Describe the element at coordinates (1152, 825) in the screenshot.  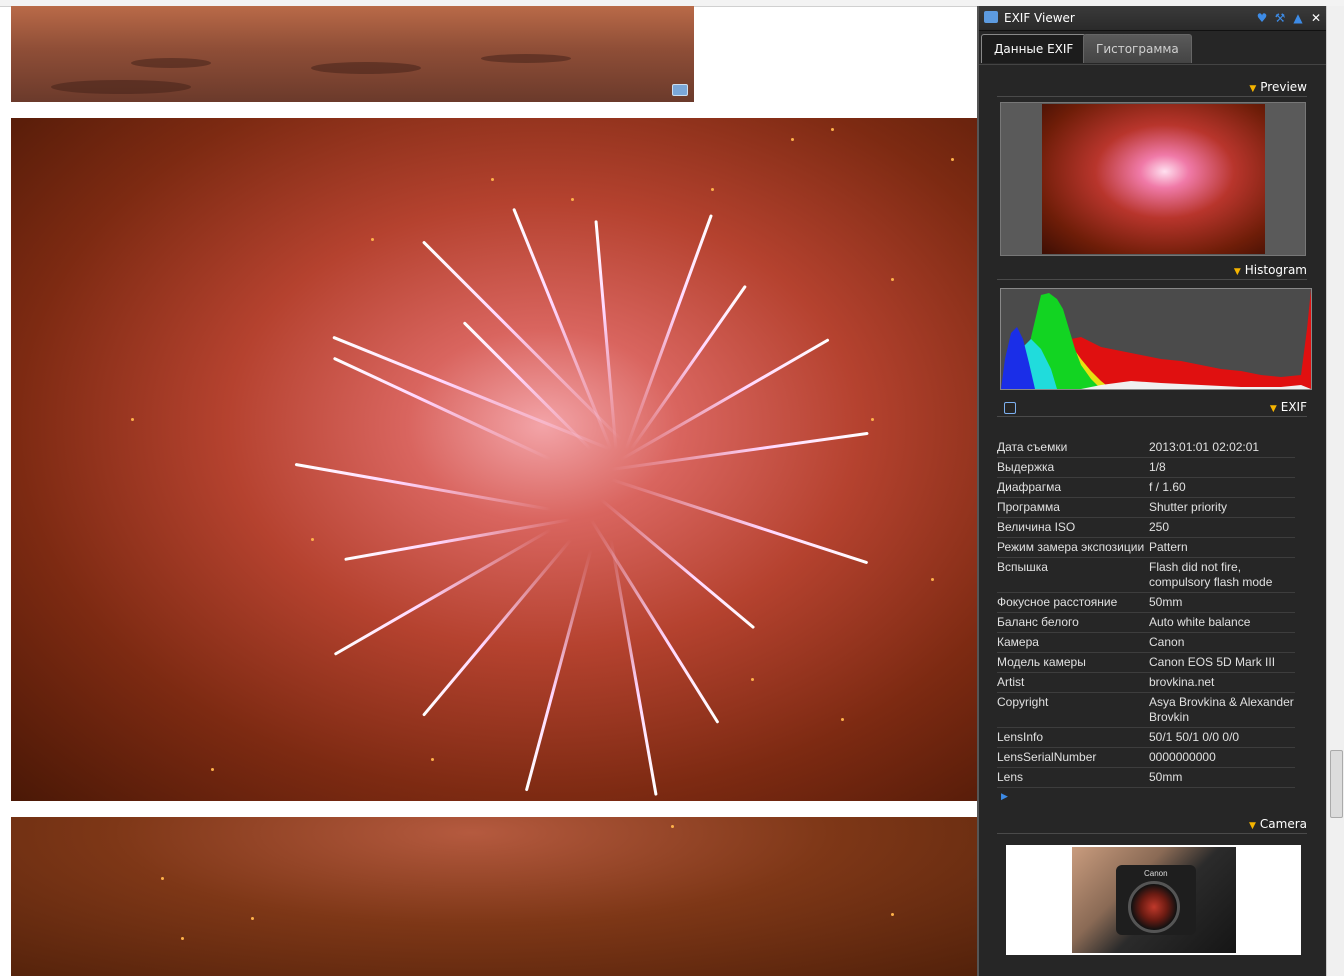
I see `section-camera-header: ▼ Camera` at that location.